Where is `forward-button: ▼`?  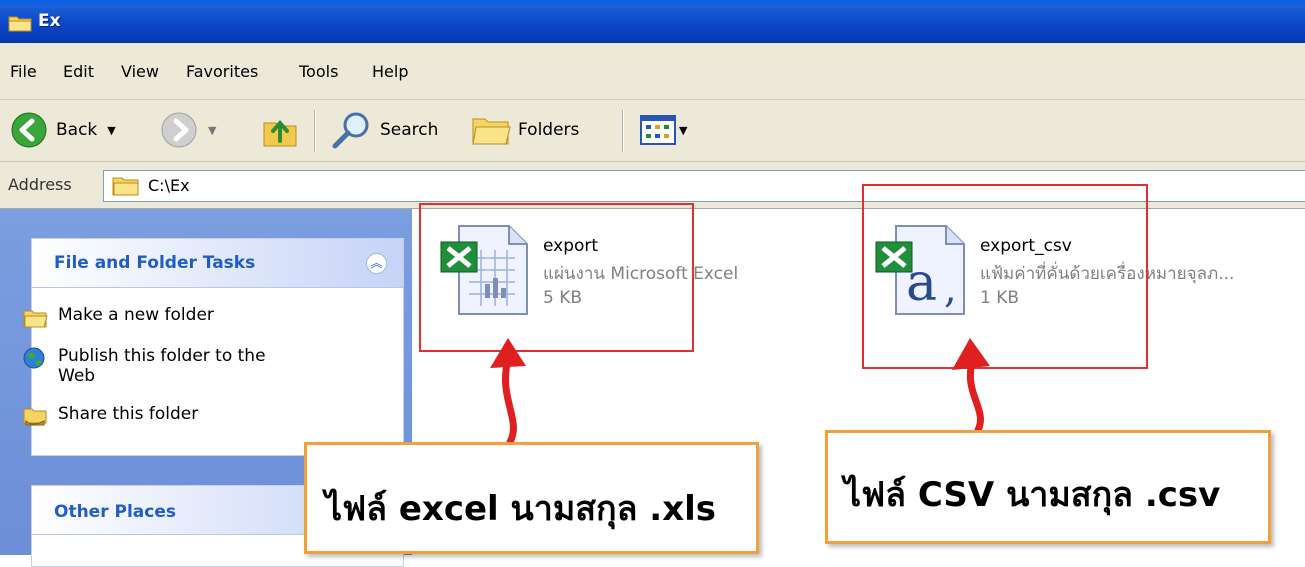 forward-button: ▼ is located at coordinates (188, 130).